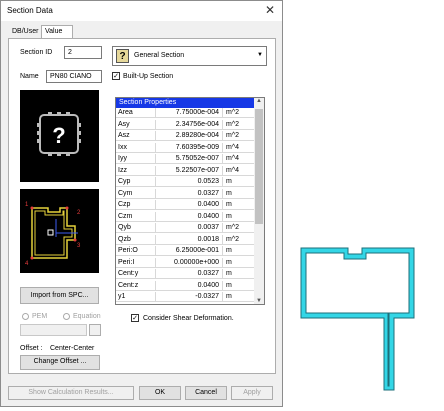 This screenshot has width=444, height=411. What do you see at coordinates (87, 316) in the screenshot?
I see `equation-label: Equation` at bounding box center [87, 316].